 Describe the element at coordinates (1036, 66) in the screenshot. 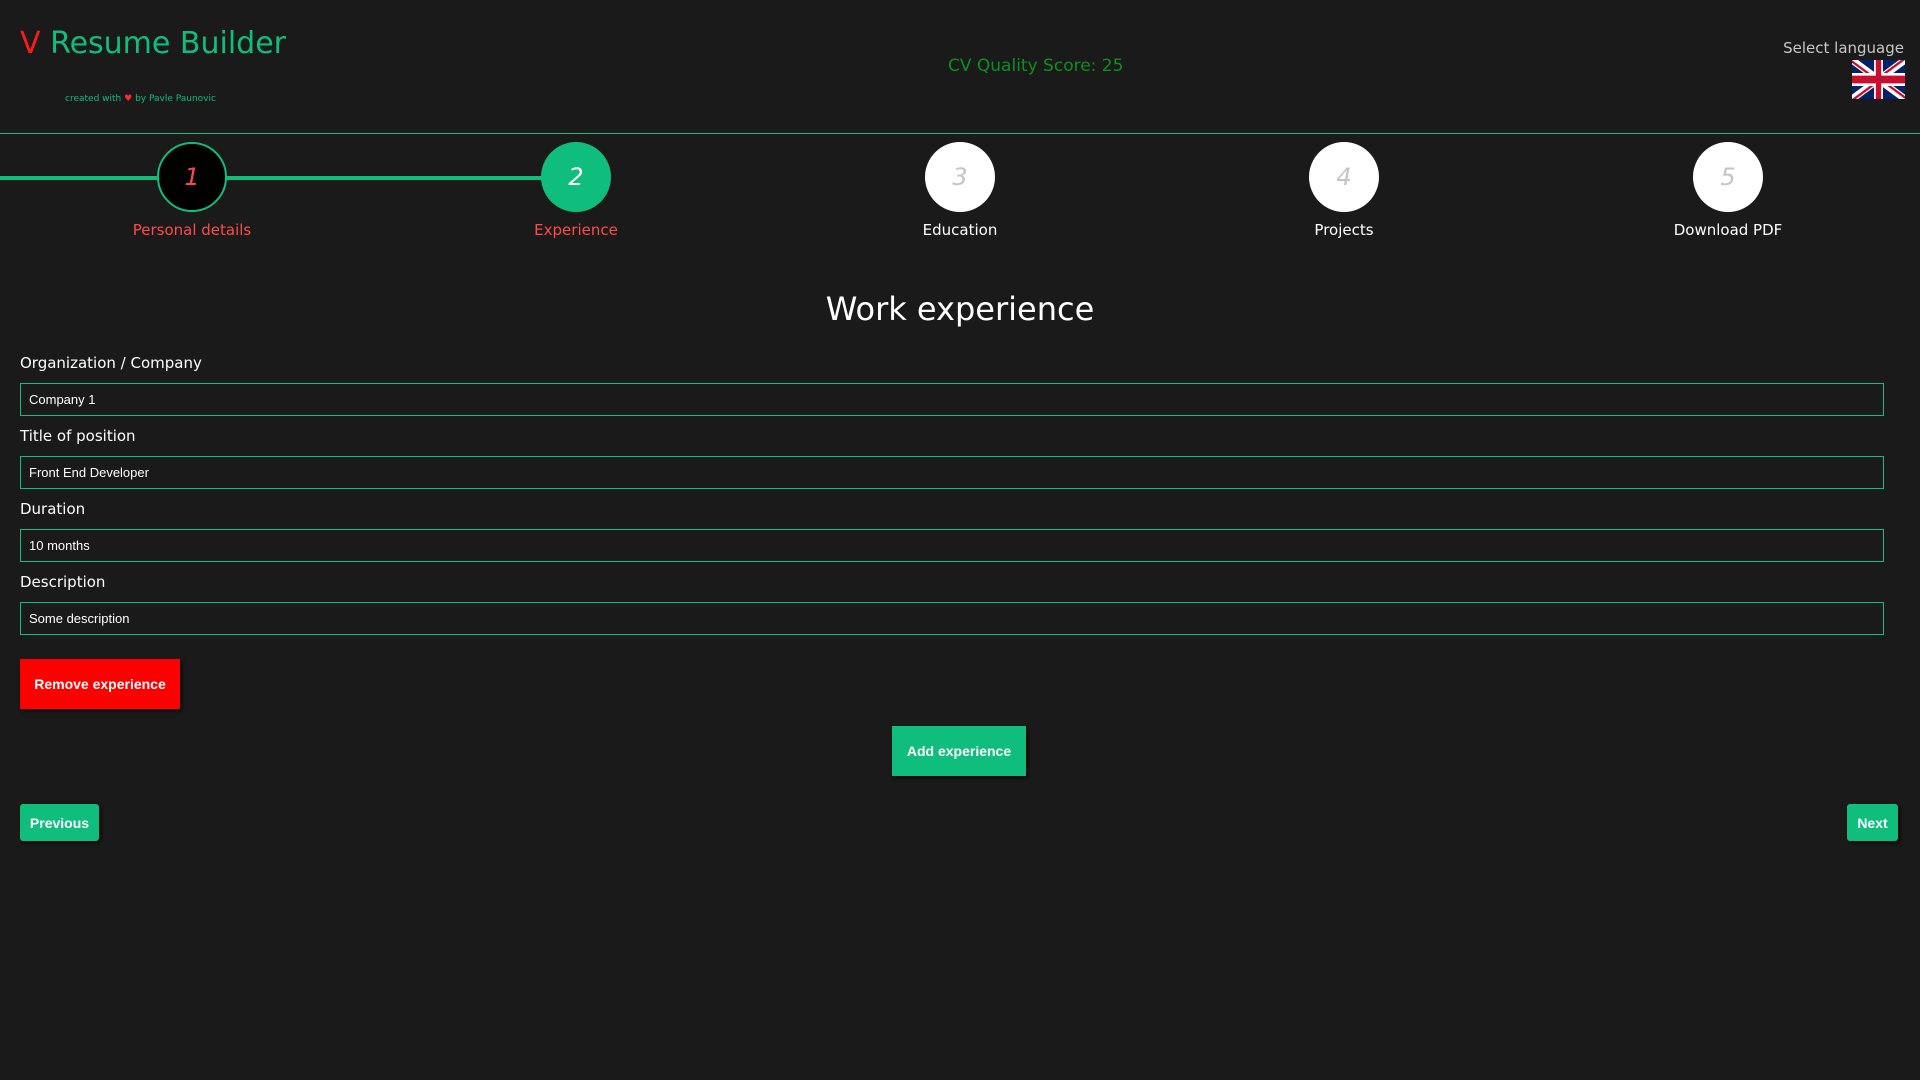

I see `cv-quality-score: CV Quality Score: 25` at that location.